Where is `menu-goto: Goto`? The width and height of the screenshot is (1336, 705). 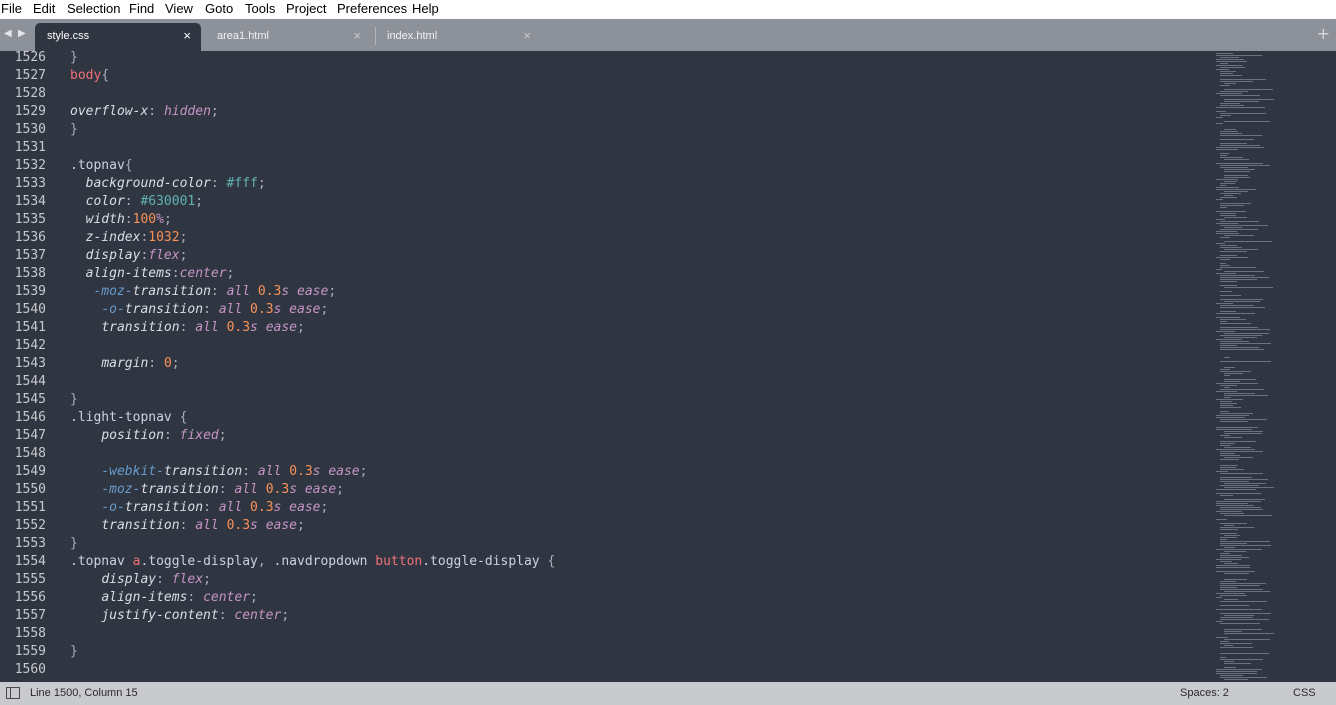 menu-goto: Goto is located at coordinates (219, 8).